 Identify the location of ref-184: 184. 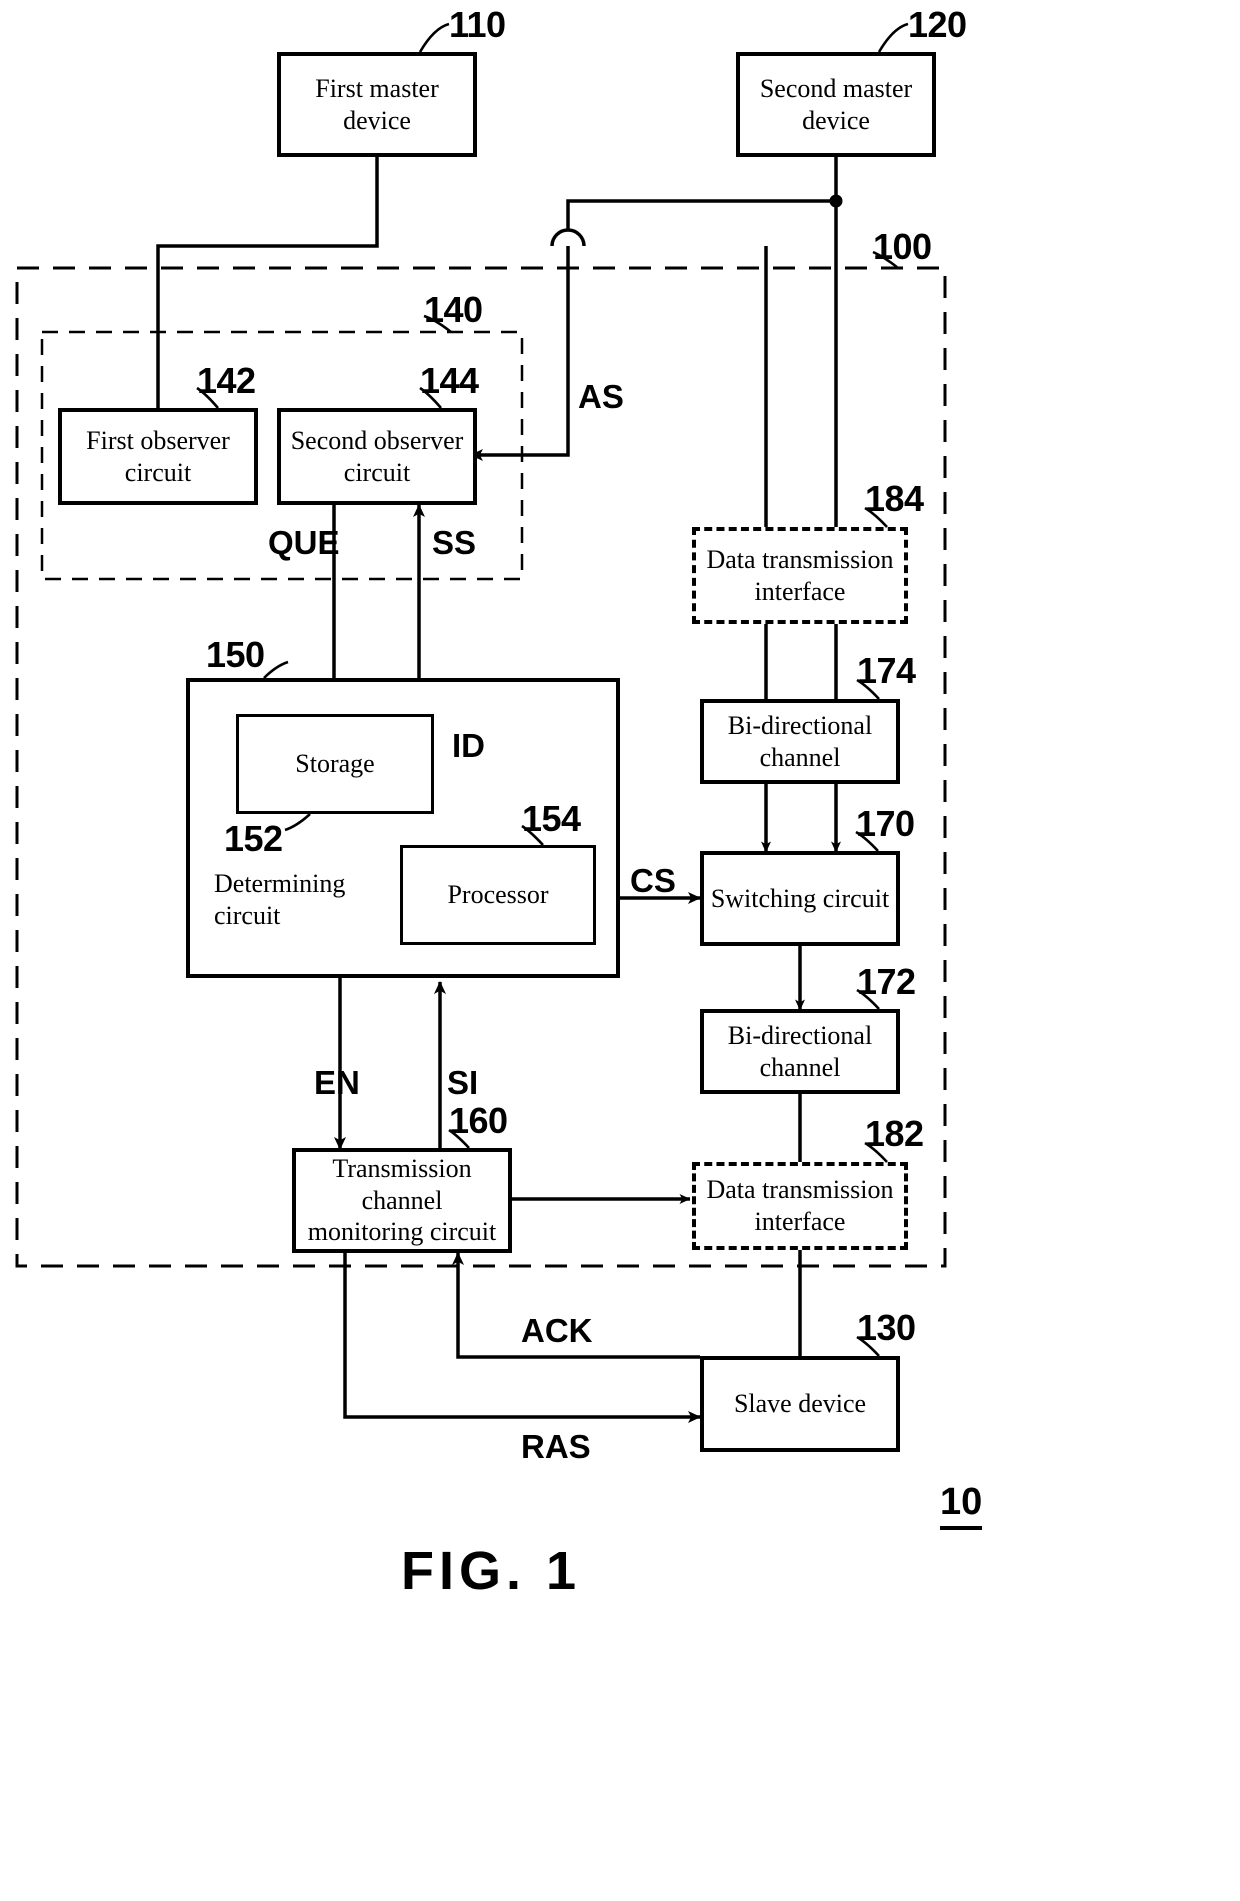
(894, 498).